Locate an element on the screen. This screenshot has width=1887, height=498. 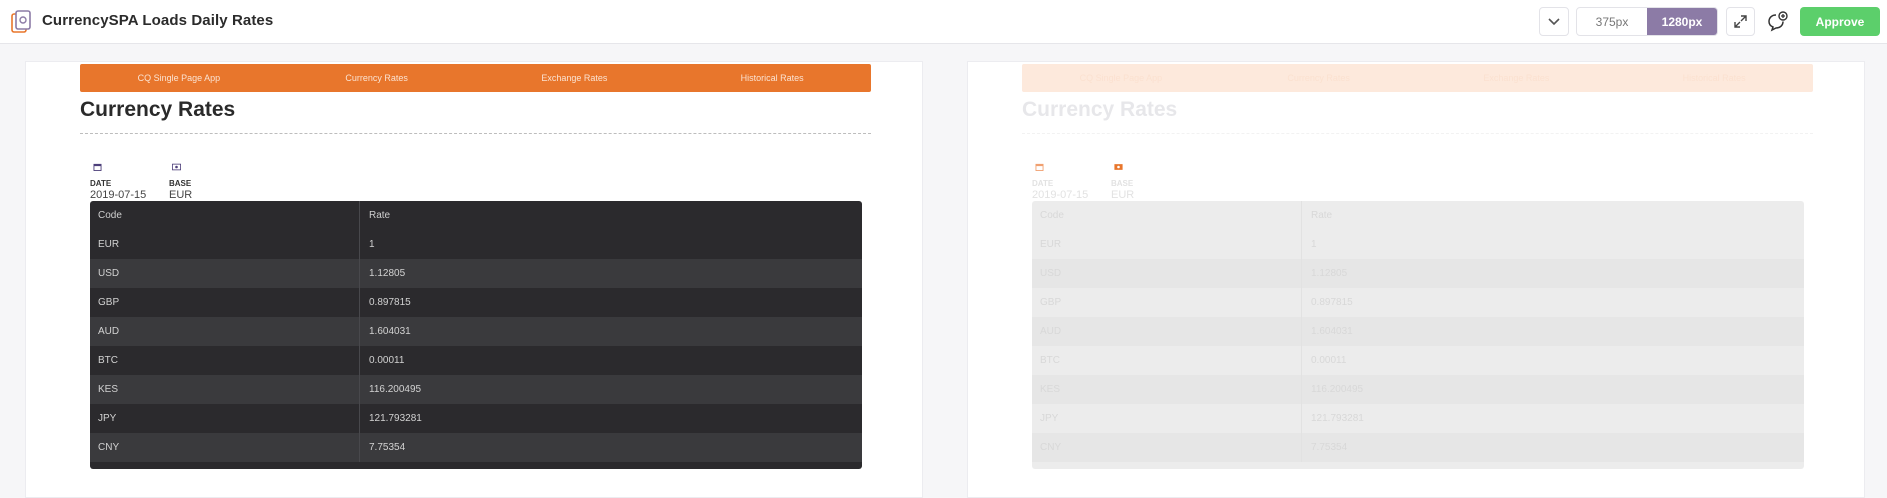
page-title: CurrencySPA Loads Daily Rates is located at coordinates (158, 20).